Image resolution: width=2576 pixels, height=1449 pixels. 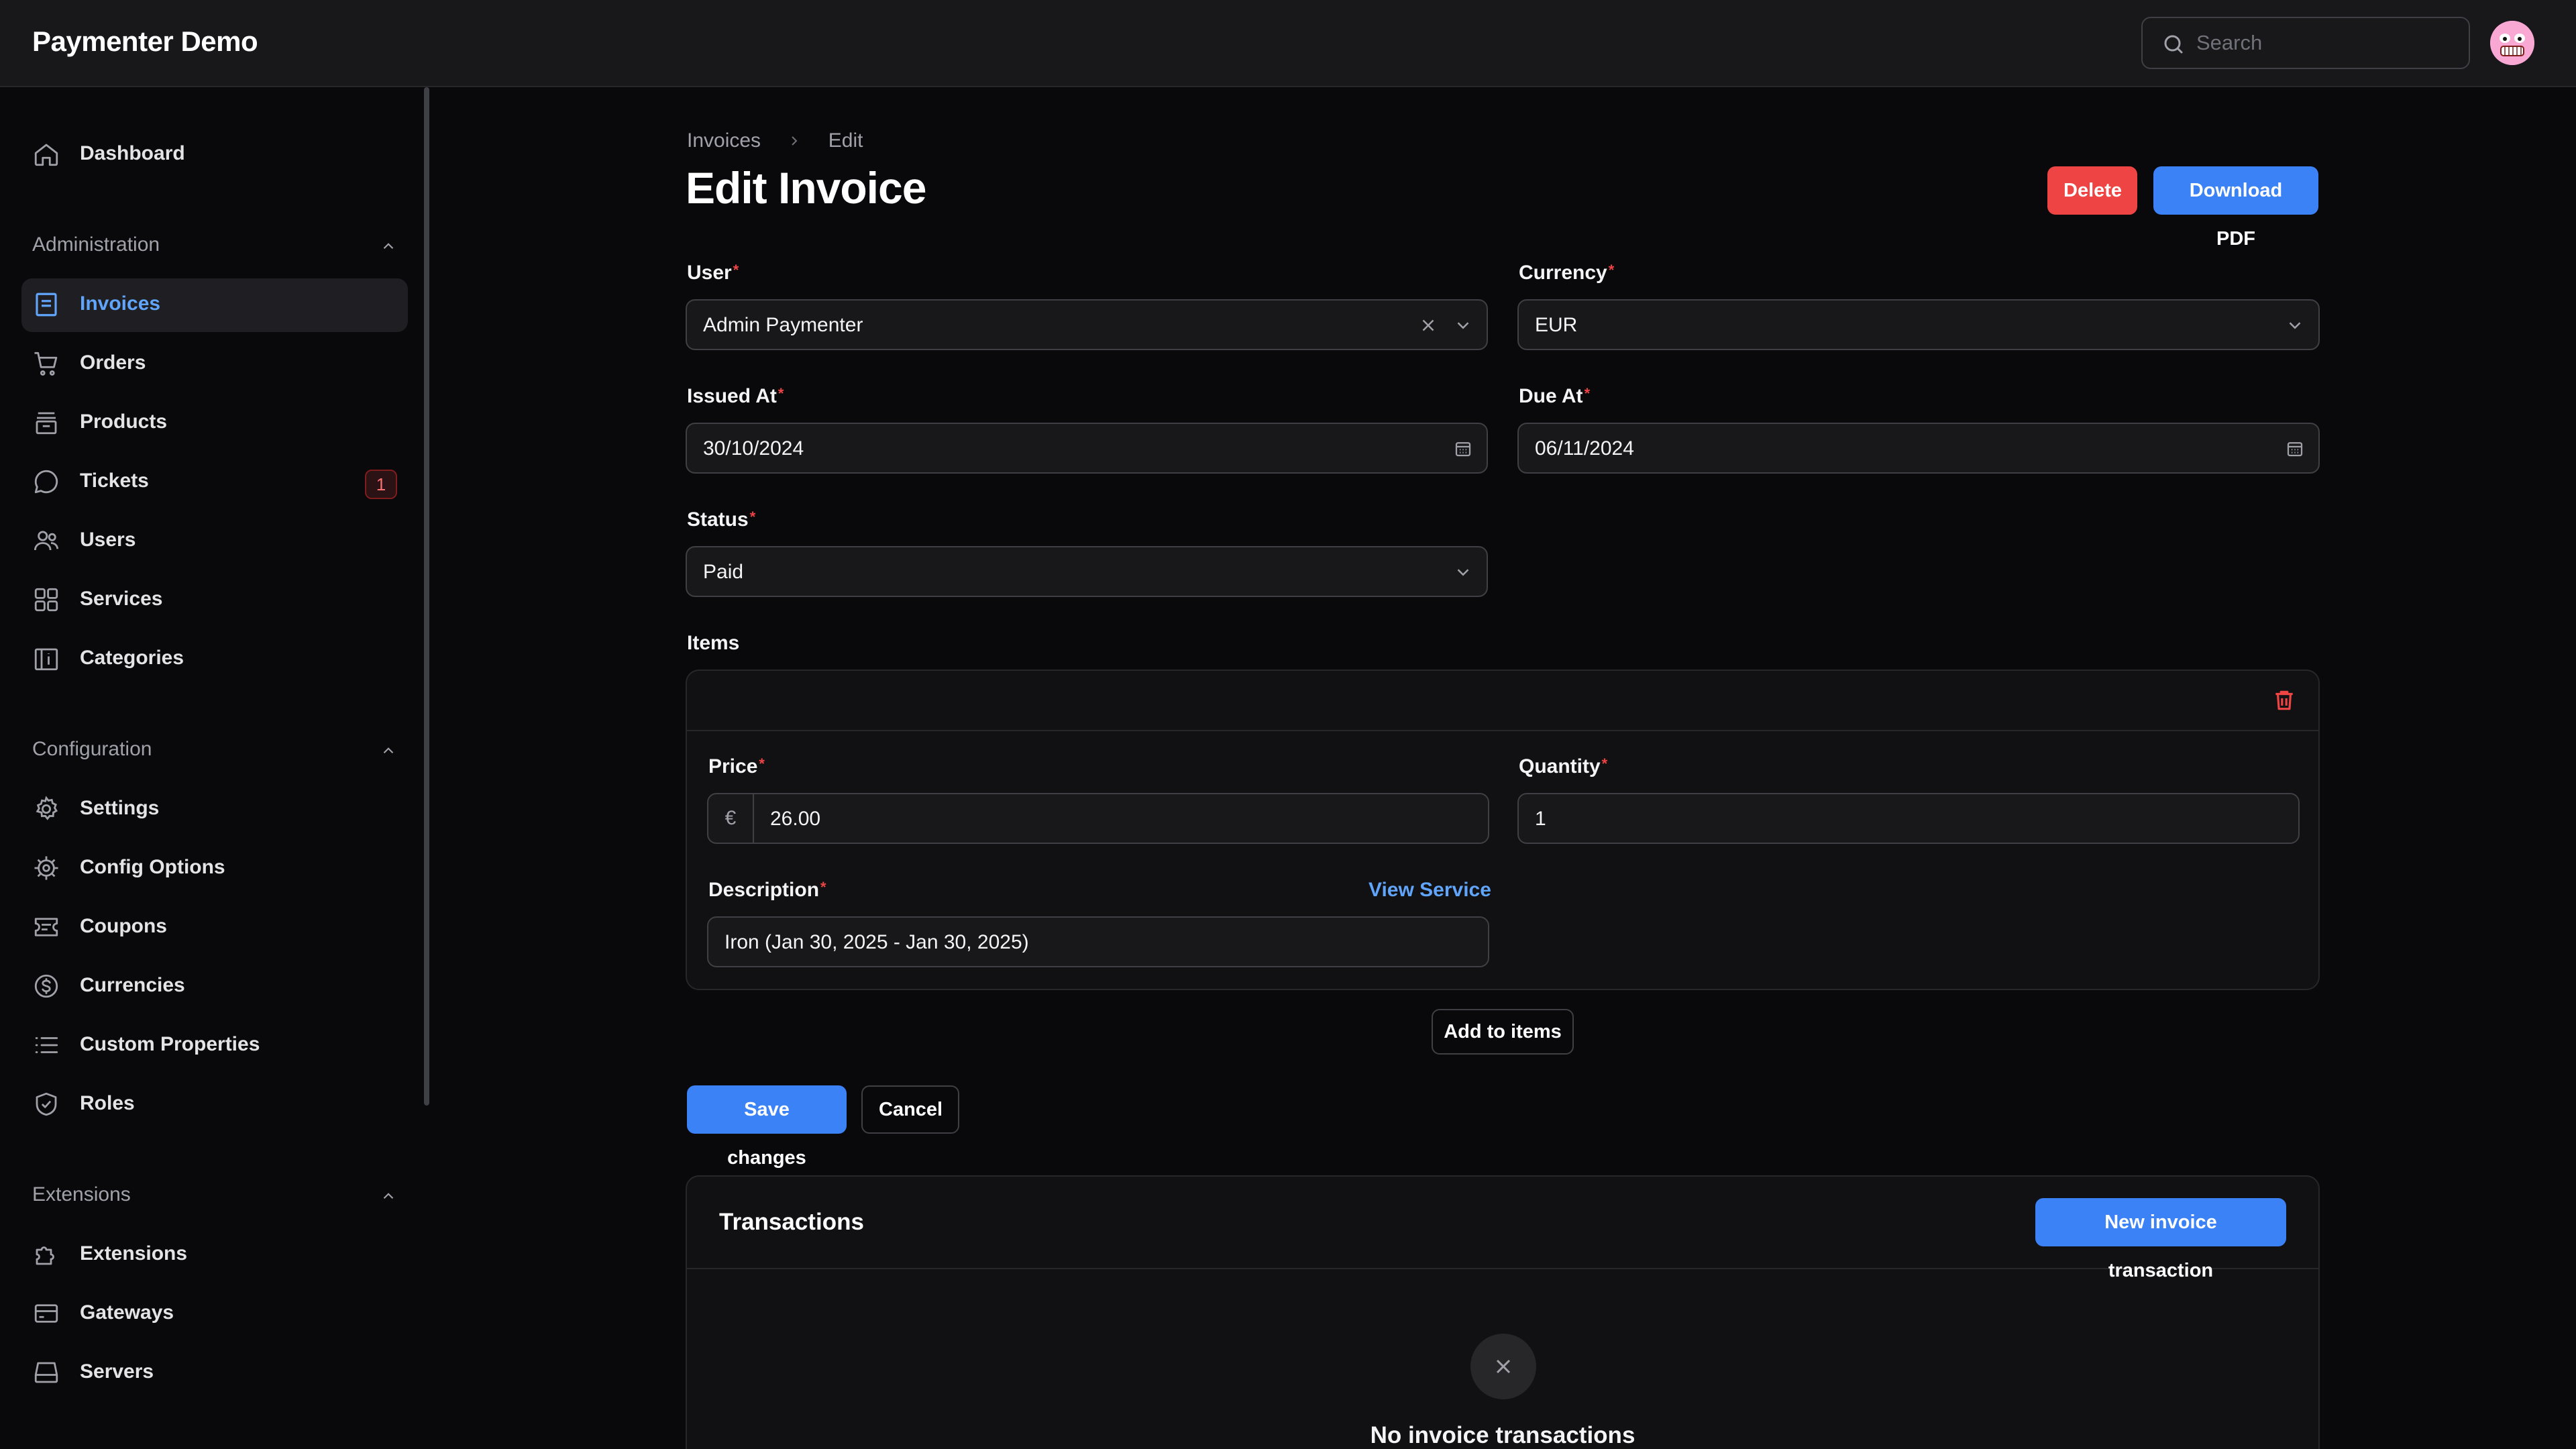 What do you see at coordinates (214, 482) in the screenshot?
I see `sidebar-item-tickets: Tickets 1` at bounding box center [214, 482].